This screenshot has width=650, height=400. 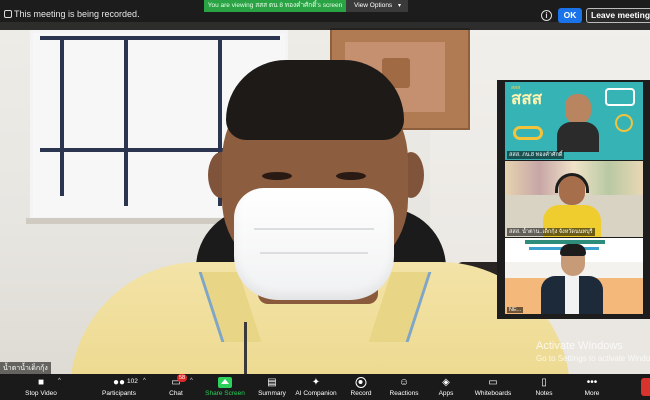 I want to click on ok-button: OK, so click(x=570, y=15).